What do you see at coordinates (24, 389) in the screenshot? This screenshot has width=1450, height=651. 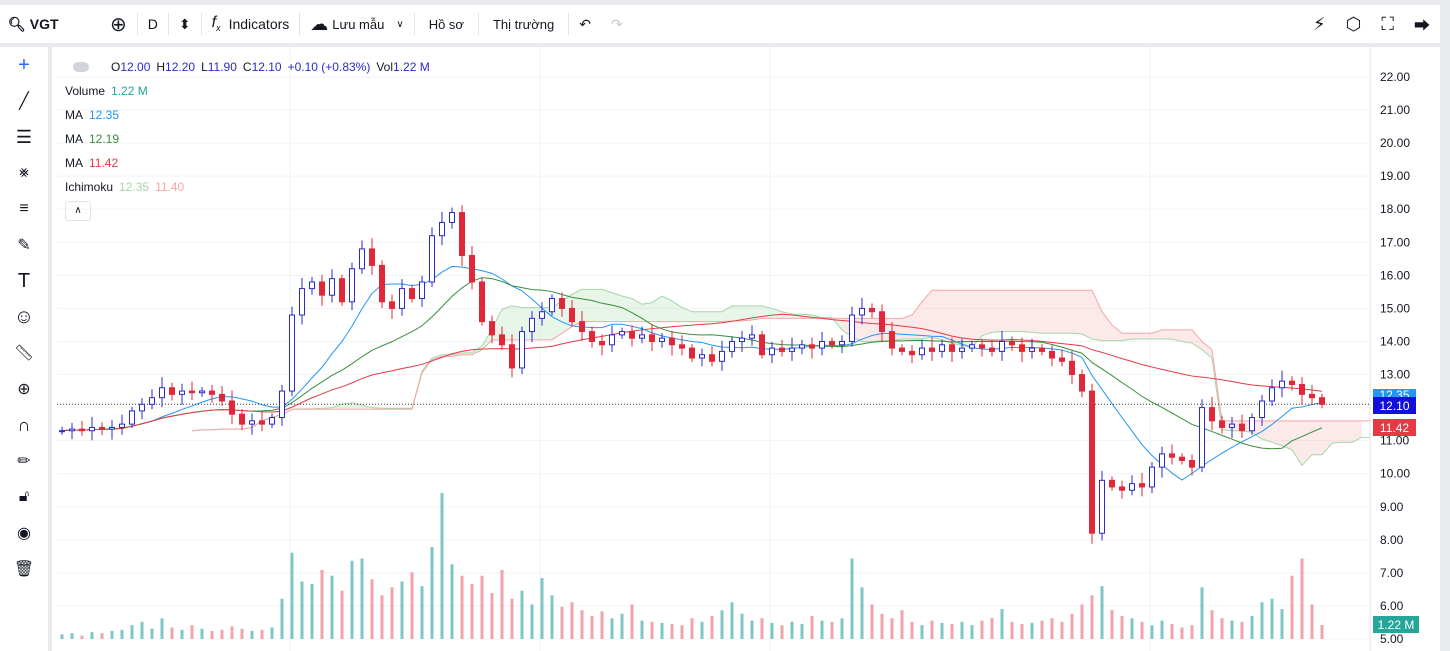 I see `zoom-tool: ⊕` at bounding box center [24, 389].